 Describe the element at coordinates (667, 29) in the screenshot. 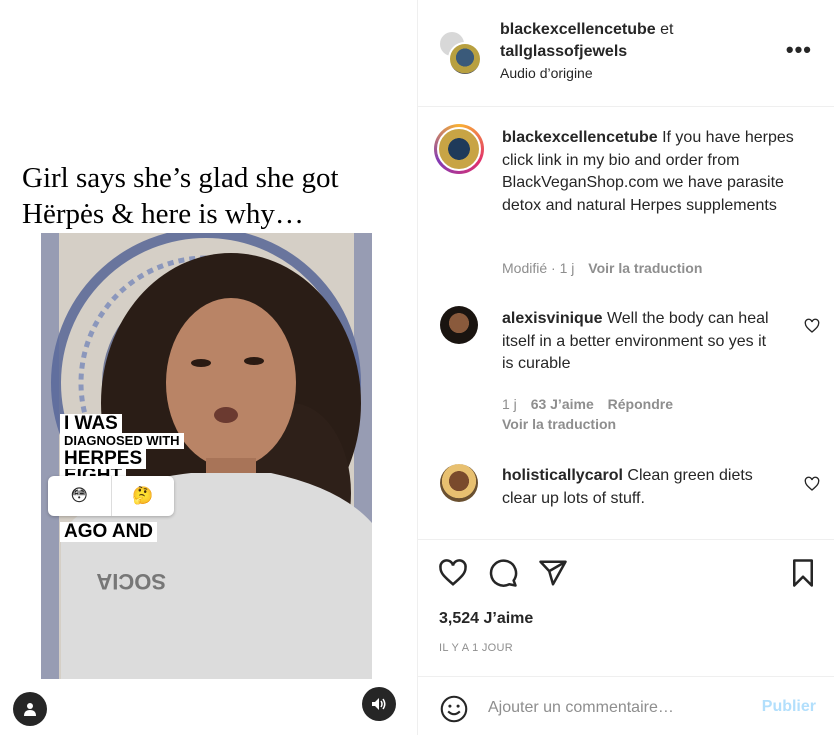

I see `author-joiner: et` at that location.